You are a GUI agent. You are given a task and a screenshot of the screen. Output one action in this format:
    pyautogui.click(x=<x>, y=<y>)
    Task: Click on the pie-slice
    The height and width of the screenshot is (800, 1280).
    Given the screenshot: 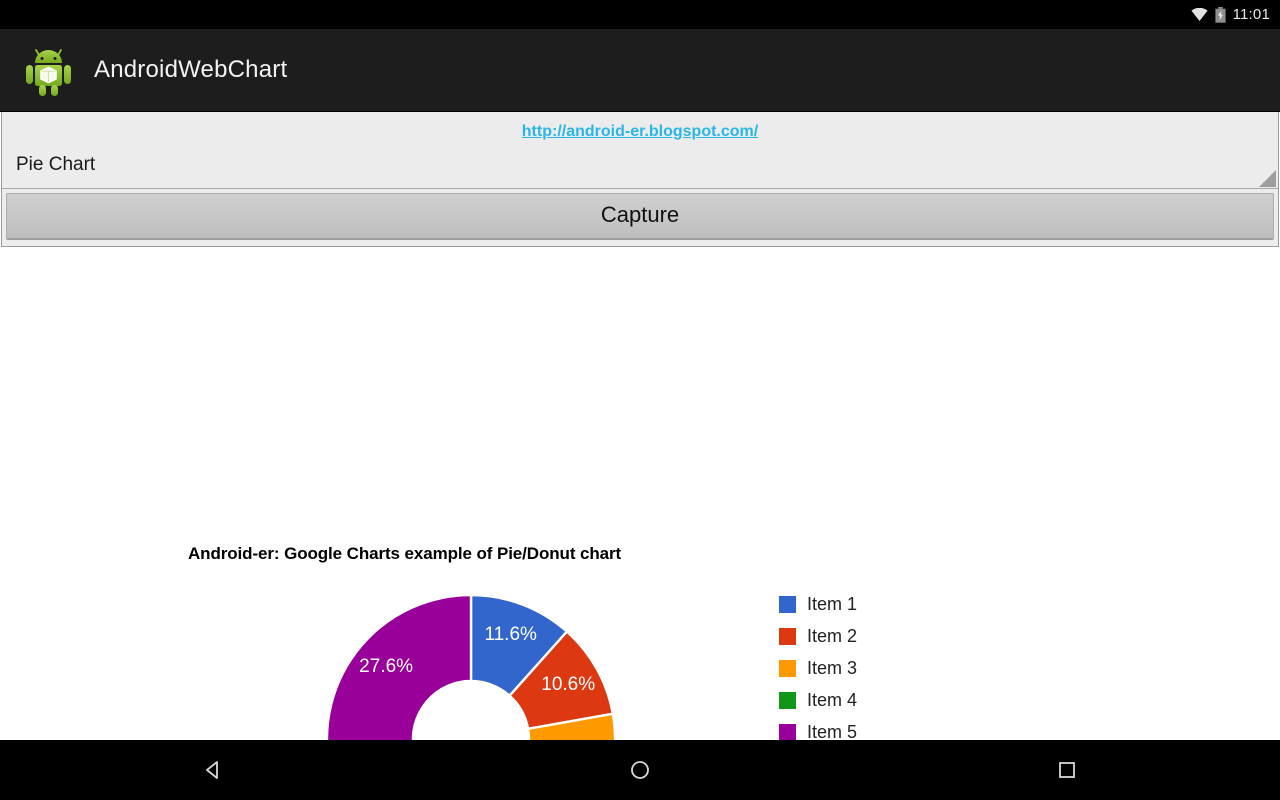 What is the action you would take?
    pyautogui.click(x=399, y=679)
    